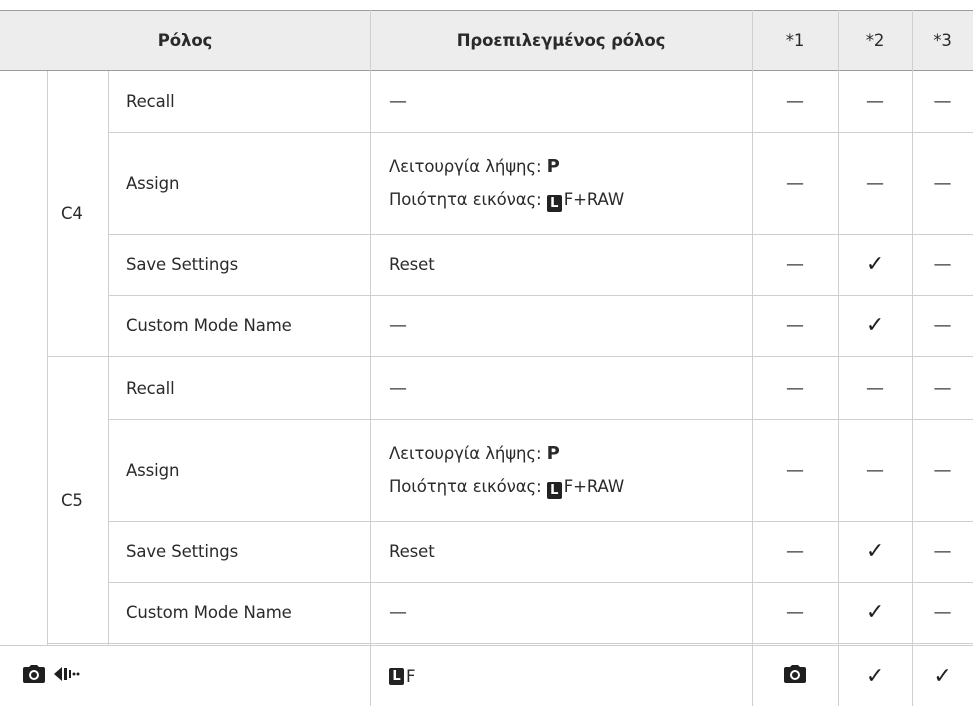  Describe the element at coordinates (561, 40) in the screenshot. I see `header-default-role: Προεπιλεγμένος ρόλος` at that location.